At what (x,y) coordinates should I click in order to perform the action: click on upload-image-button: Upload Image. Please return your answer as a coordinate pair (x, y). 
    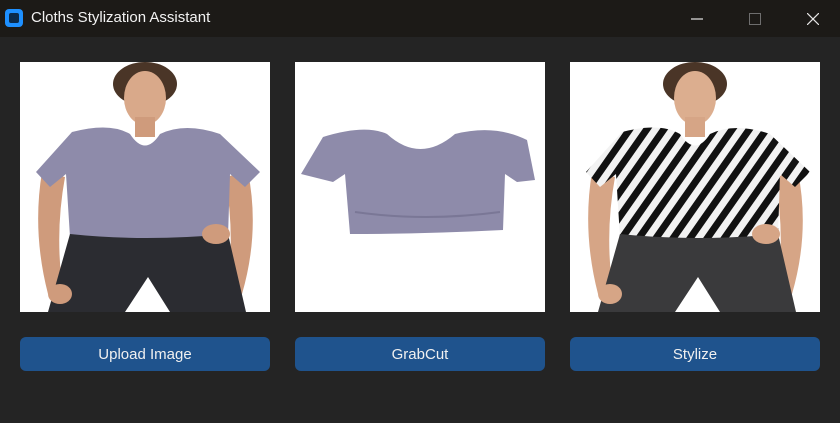
    Looking at the image, I should click on (145, 354).